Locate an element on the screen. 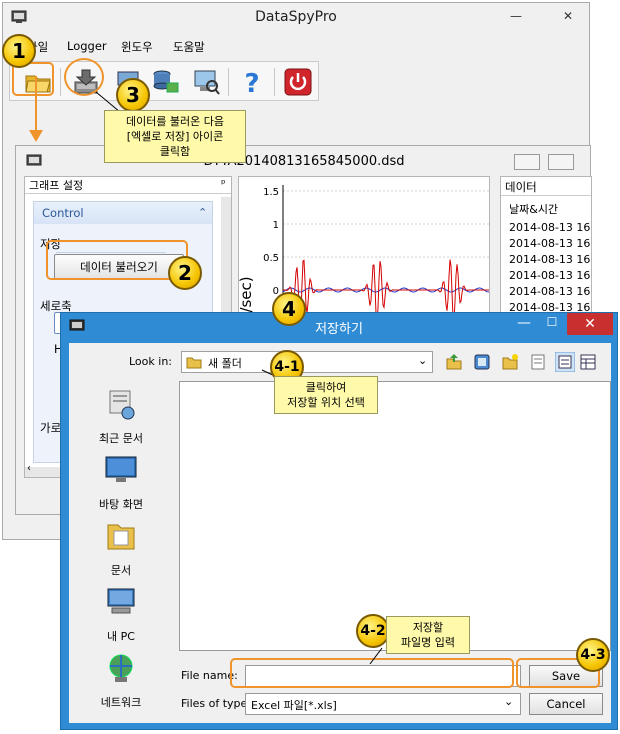  monitor-search-icon is located at coordinates (206, 82).